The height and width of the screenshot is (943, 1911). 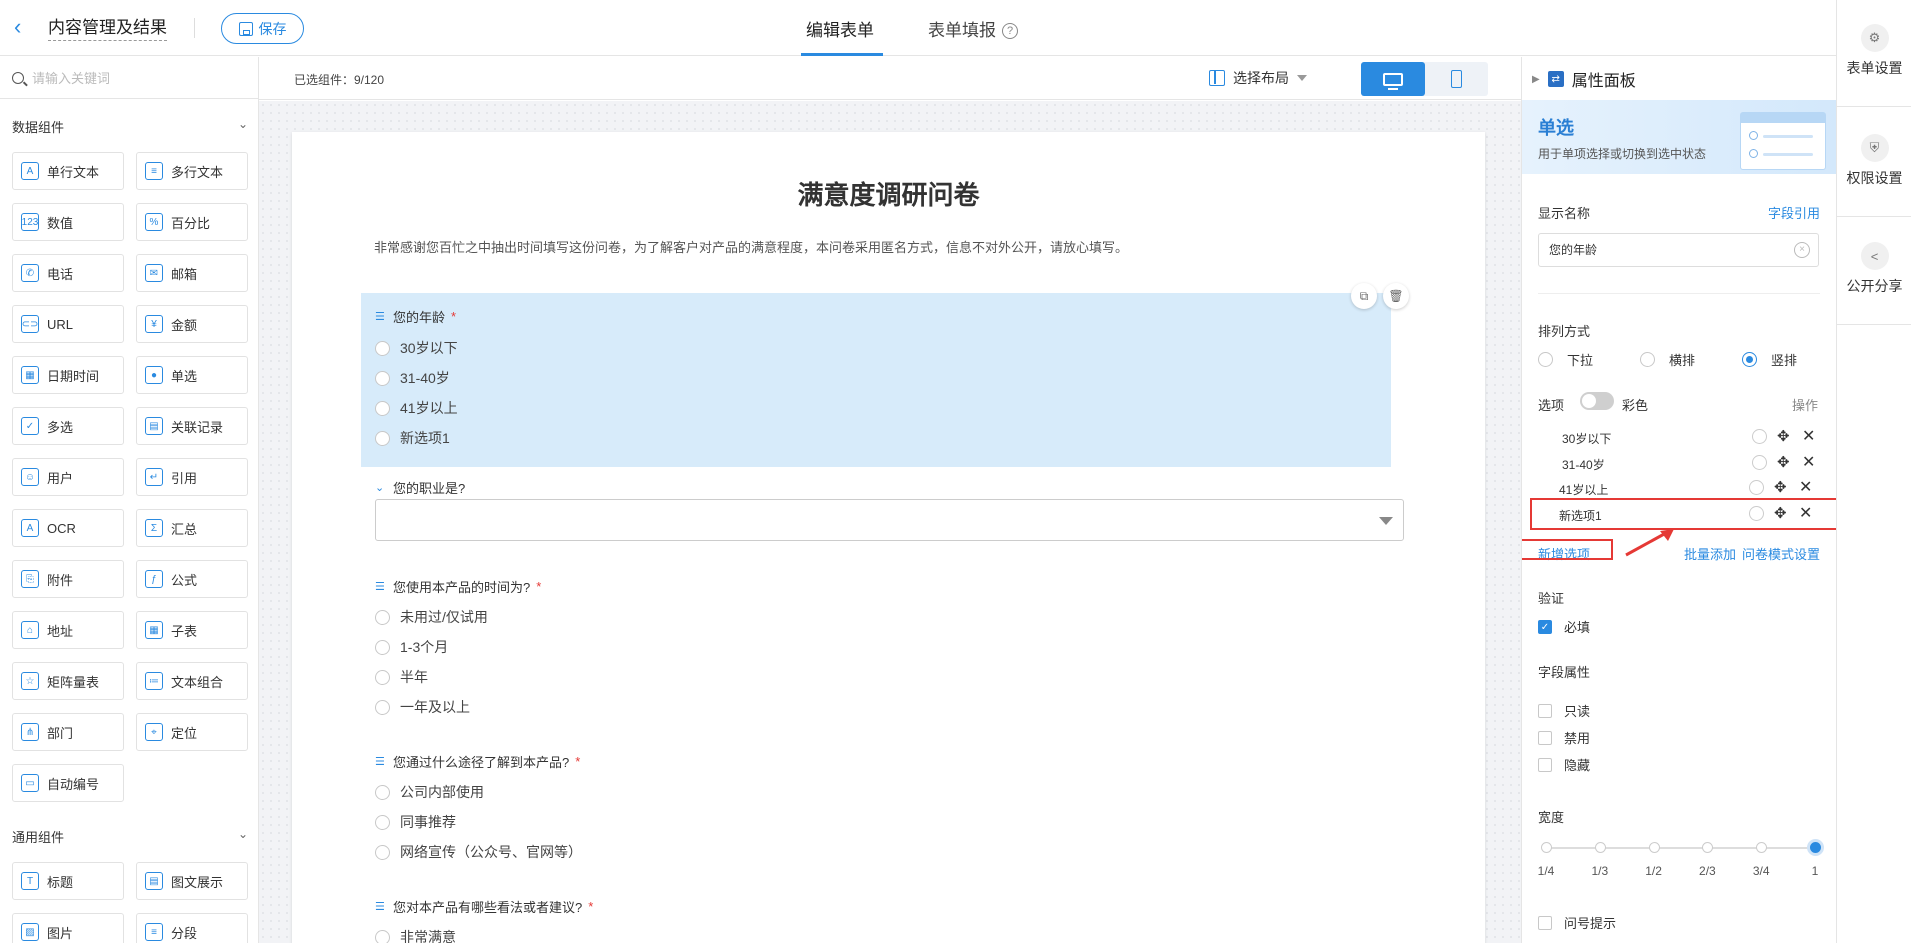 I want to click on hidden-checkbox: 隐藏, so click(x=1564, y=764).